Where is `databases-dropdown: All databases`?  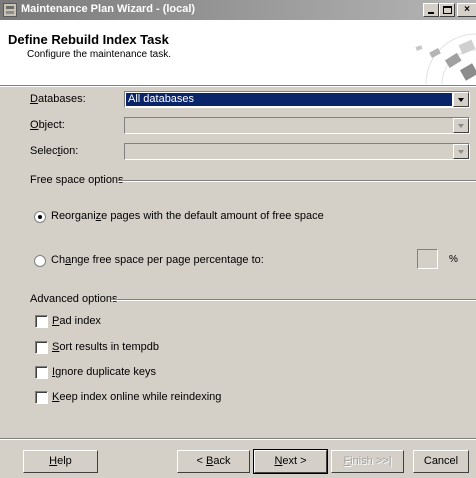
databases-dropdown: All databases is located at coordinates (297, 99).